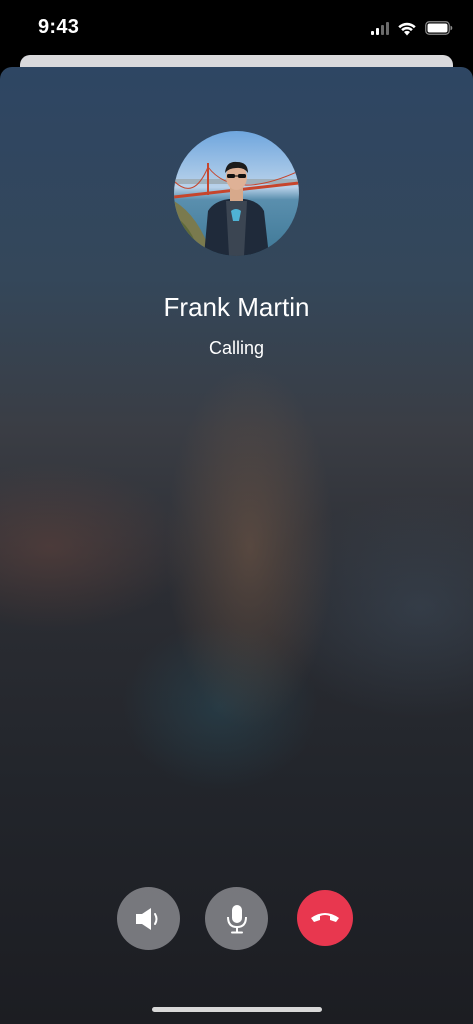 This screenshot has height=1024, width=473. What do you see at coordinates (380, 28) in the screenshot?
I see `cellular-signal-icon` at bounding box center [380, 28].